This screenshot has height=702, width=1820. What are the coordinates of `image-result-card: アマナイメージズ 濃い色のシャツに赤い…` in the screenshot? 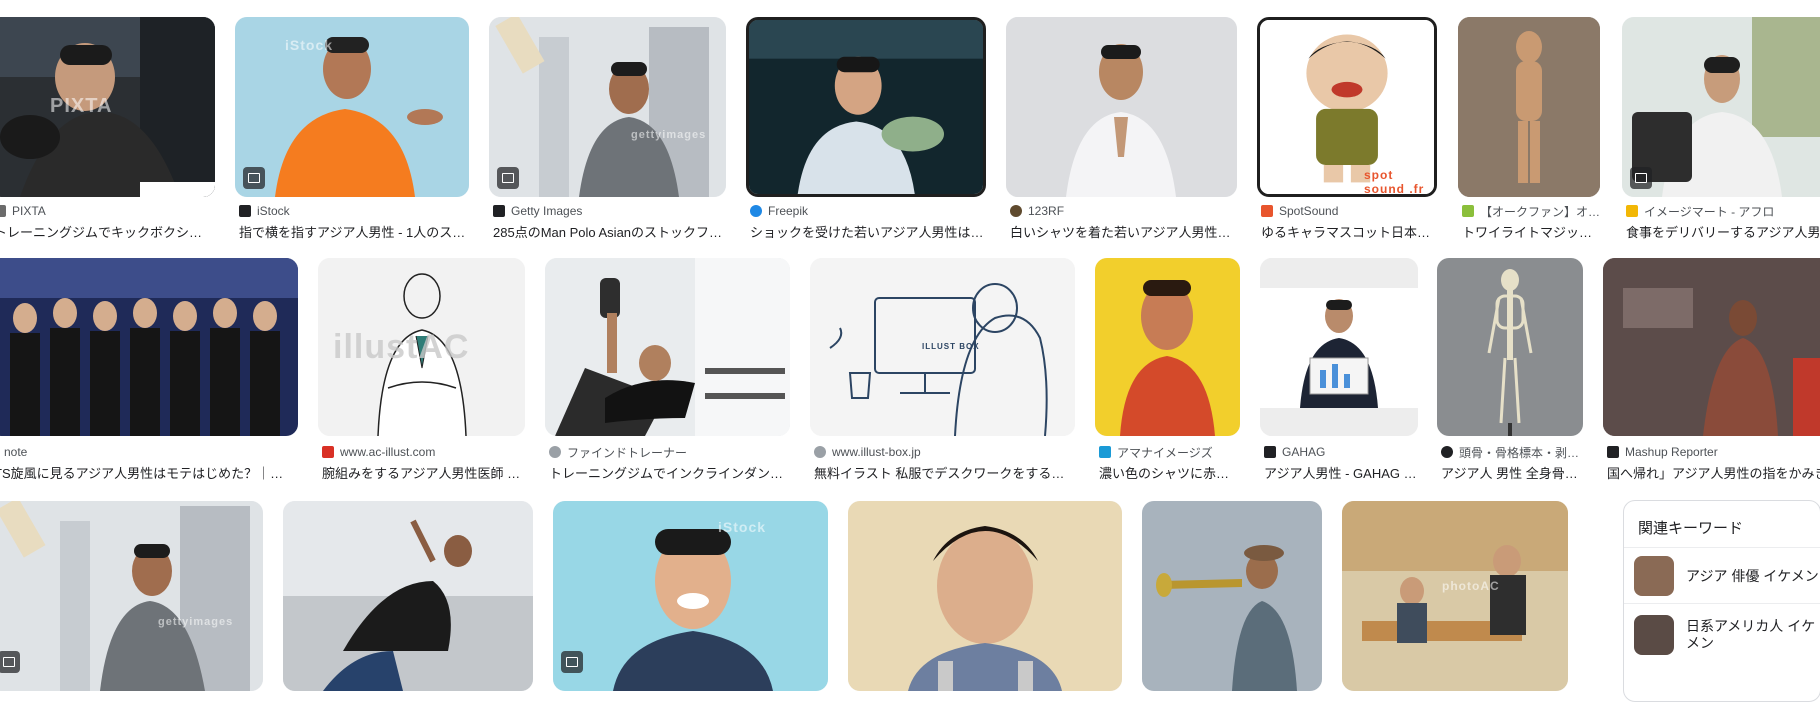 It's located at (1167, 372).